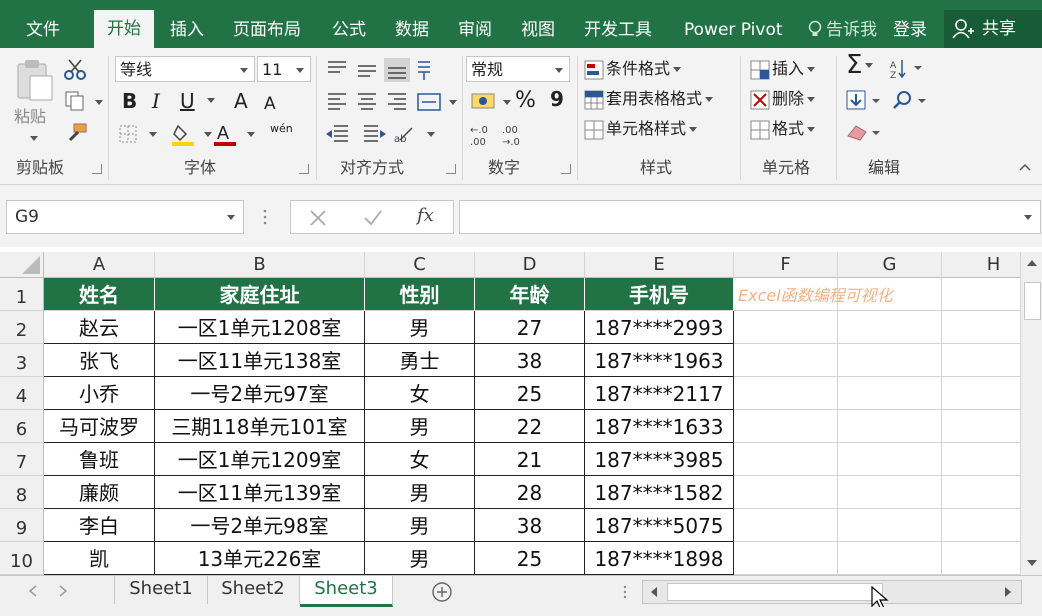 Image resolution: width=1042 pixels, height=616 pixels. Describe the element at coordinates (866, 133) in the screenshot. I see `clear-icon` at that location.